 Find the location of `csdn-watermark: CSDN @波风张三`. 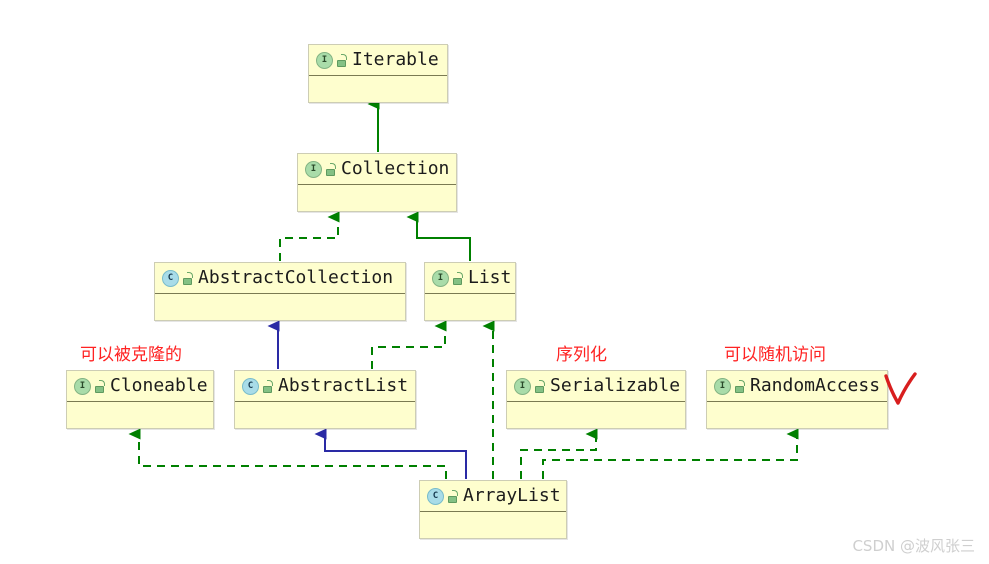

csdn-watermark: CSDN @波风张三 is located at coordinates (913, 546).